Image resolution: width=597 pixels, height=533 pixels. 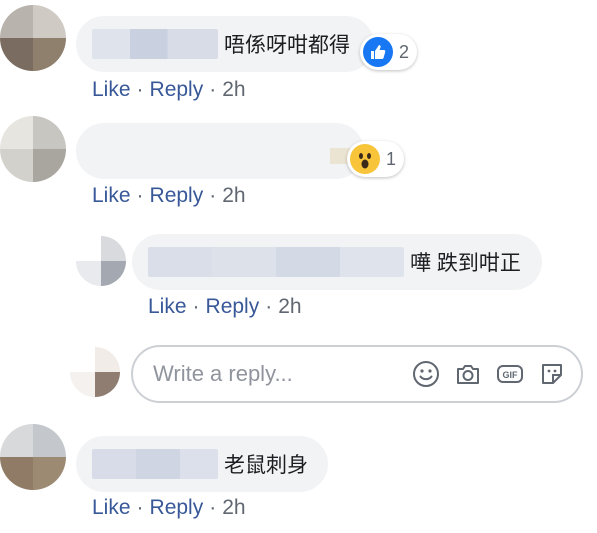 What do you see at coordinates (468, 374) in the screenshot?
I see `camera-icon` at bounding box center [468, 374].